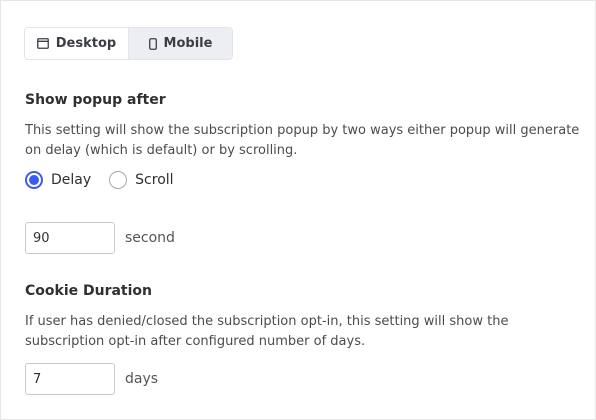 The width and height of the screenshot is (596, 420). I want to click on tab-desktop: Desktop, so click(77, 43).